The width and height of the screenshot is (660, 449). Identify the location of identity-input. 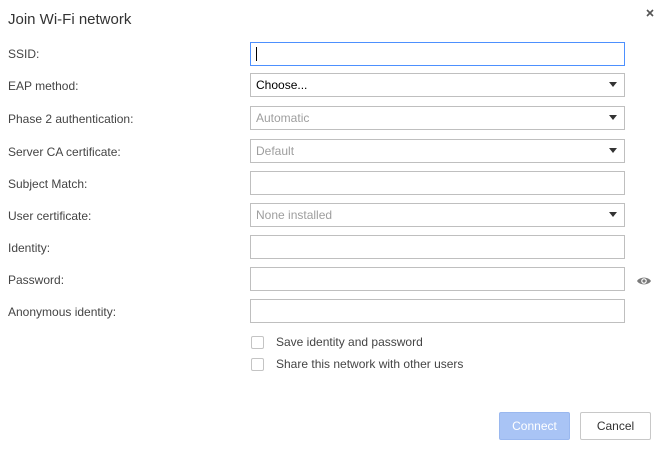
(437, 247).